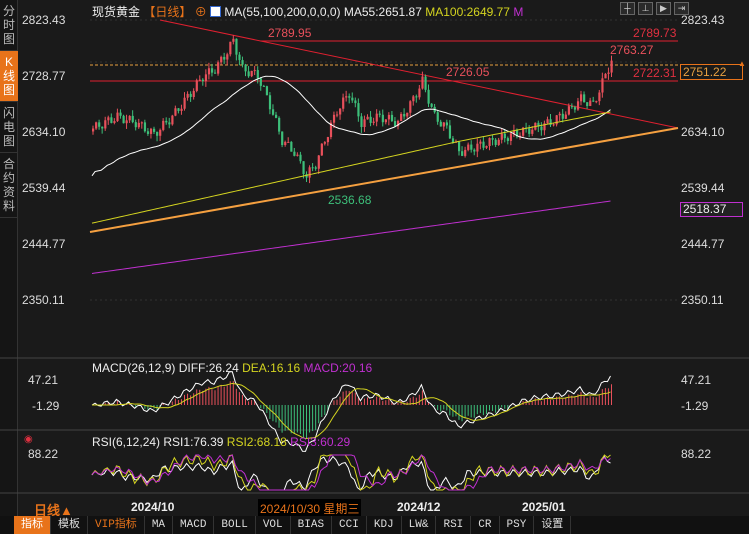  I want to click on settings-icon: ⊕, so click(201, 12).